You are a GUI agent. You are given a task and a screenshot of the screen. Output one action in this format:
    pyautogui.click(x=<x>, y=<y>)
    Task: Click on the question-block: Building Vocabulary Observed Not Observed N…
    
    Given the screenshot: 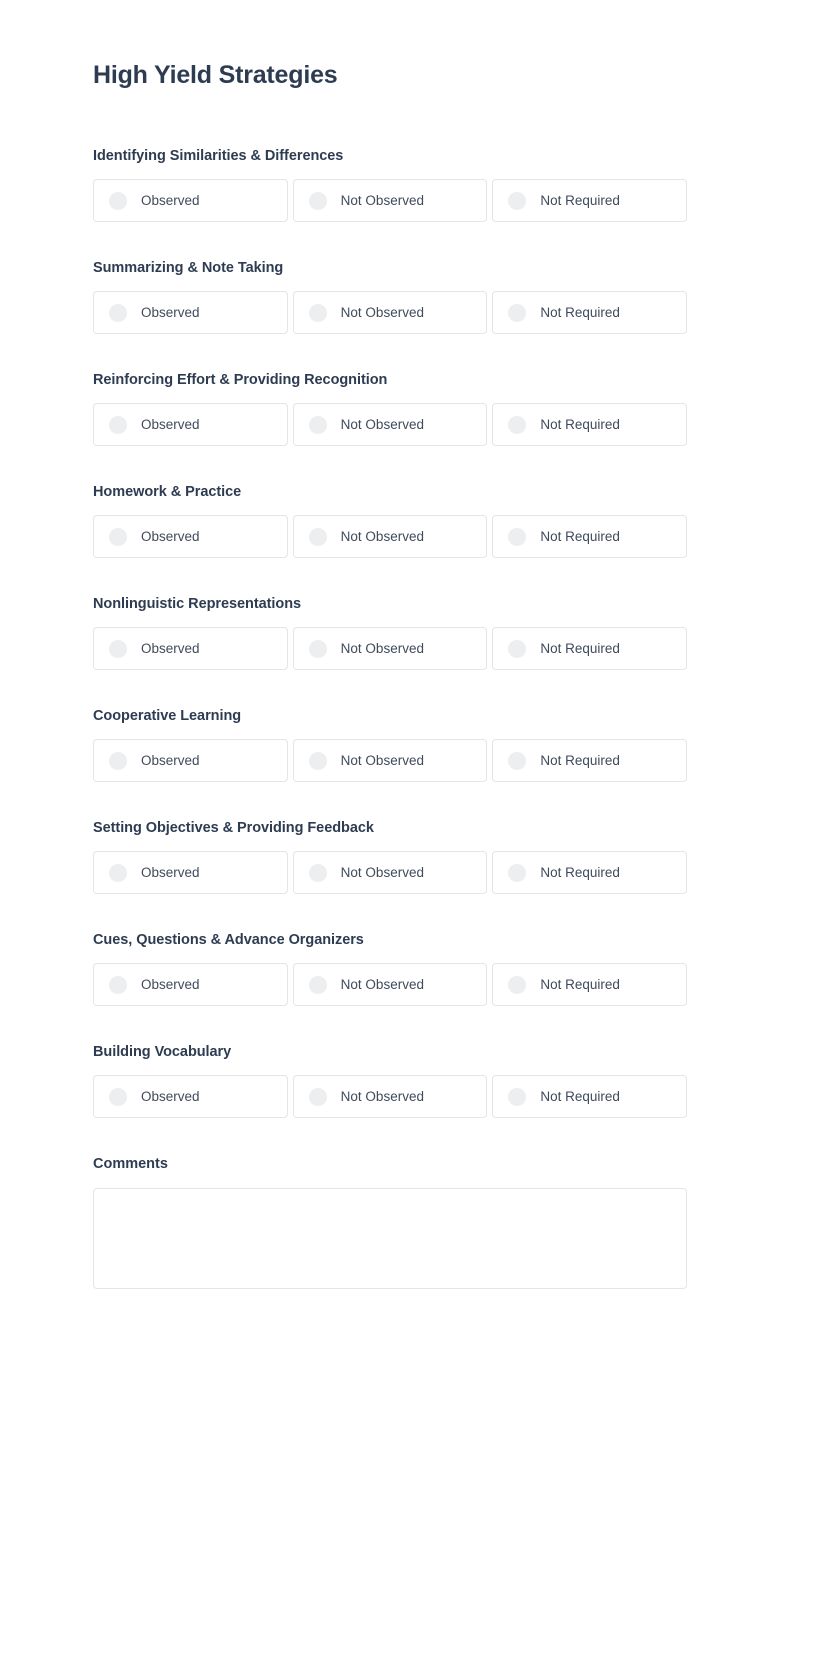 What is the action you would take?
    pyautogui.click(x=390, y=1080)
    